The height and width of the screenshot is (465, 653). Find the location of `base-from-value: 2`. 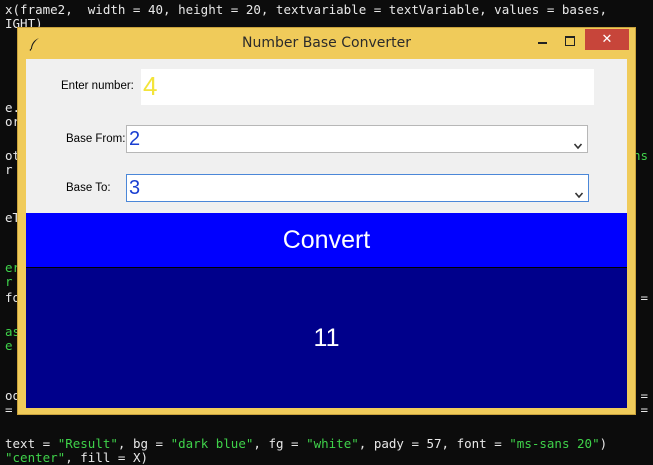

base-from-value: 2 is located at coordinates (135, 139).